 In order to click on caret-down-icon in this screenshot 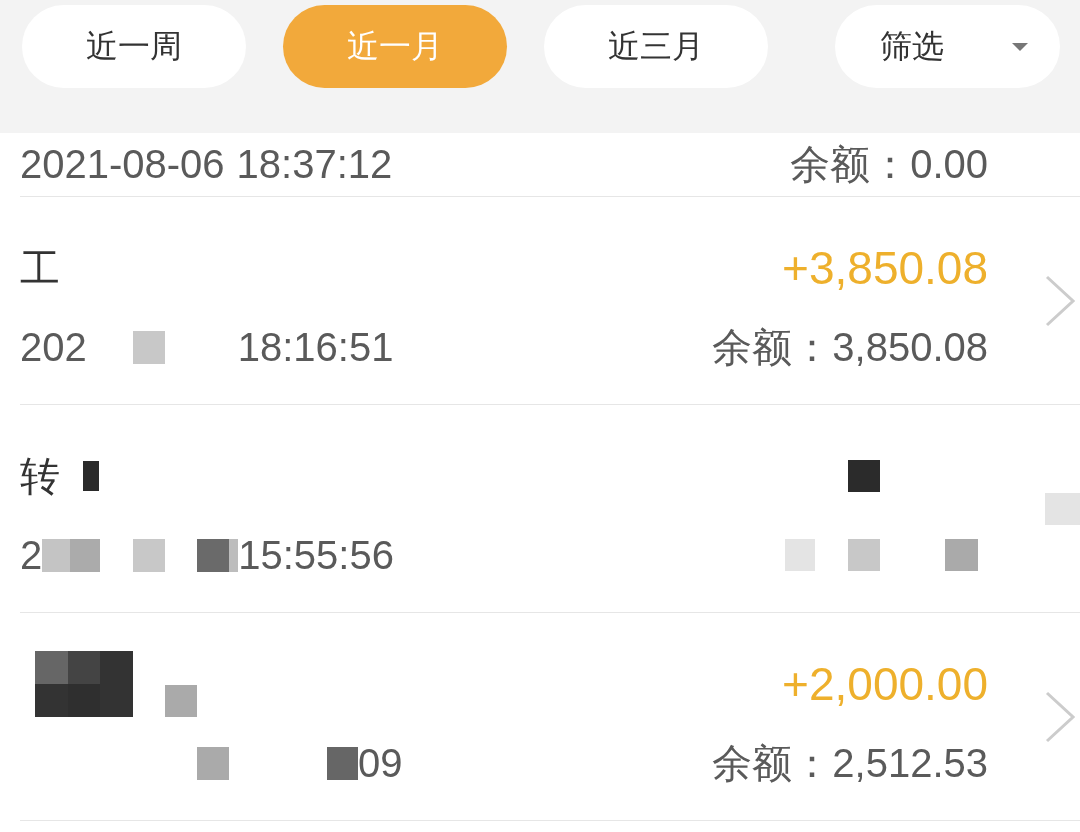, I will do `click(1020, 46)`.